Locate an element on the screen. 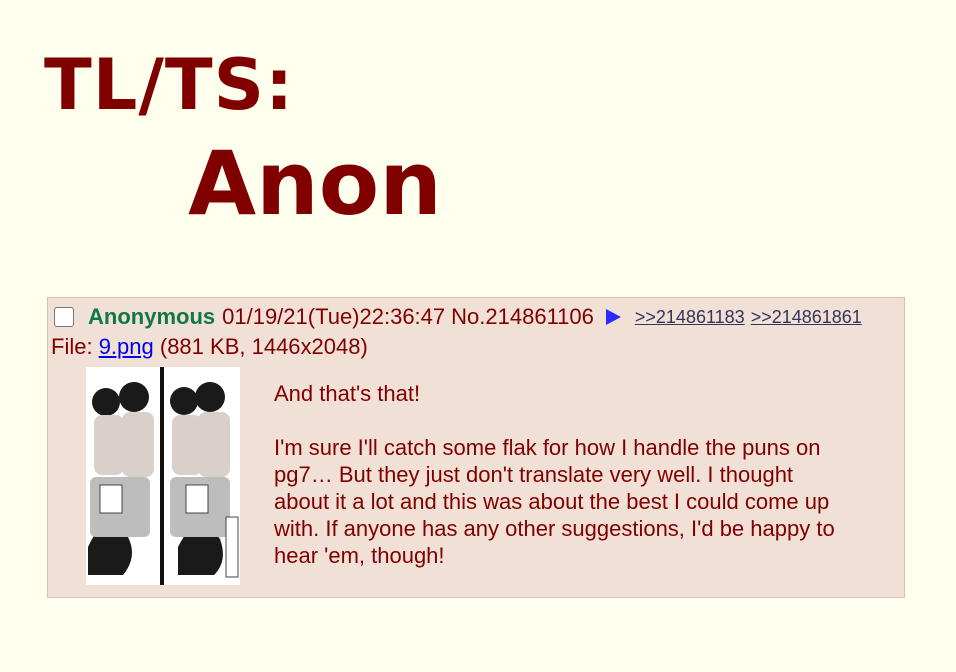 The height and width of the screenshot is (672, 956). file-thumbnail is located at coordinates (163, 476).